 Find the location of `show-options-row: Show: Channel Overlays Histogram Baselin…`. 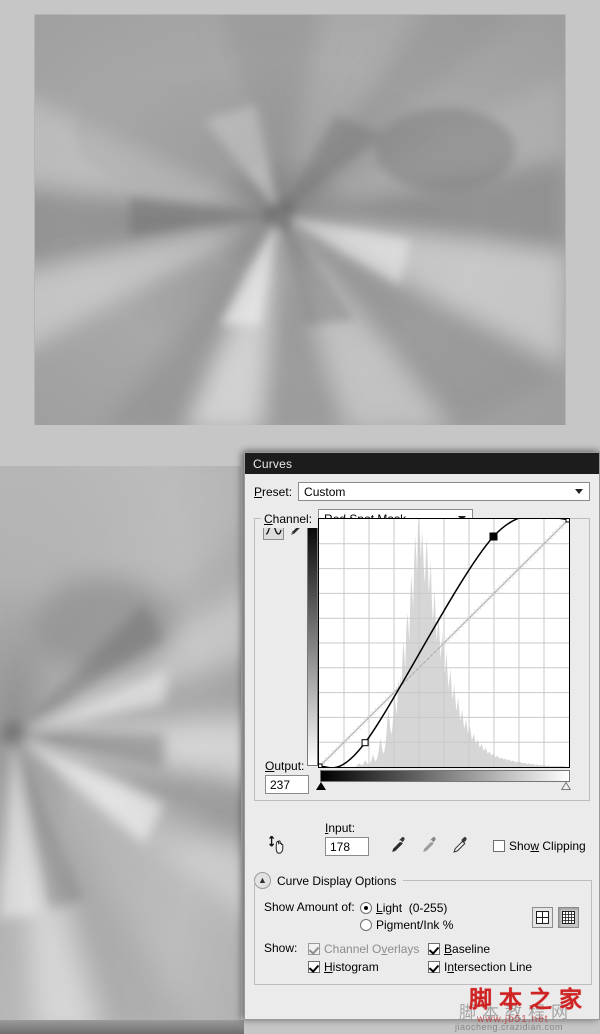

show-options-row: Show: Channel Overlays Histogram Baselin… is located at coordinates (423, 958).